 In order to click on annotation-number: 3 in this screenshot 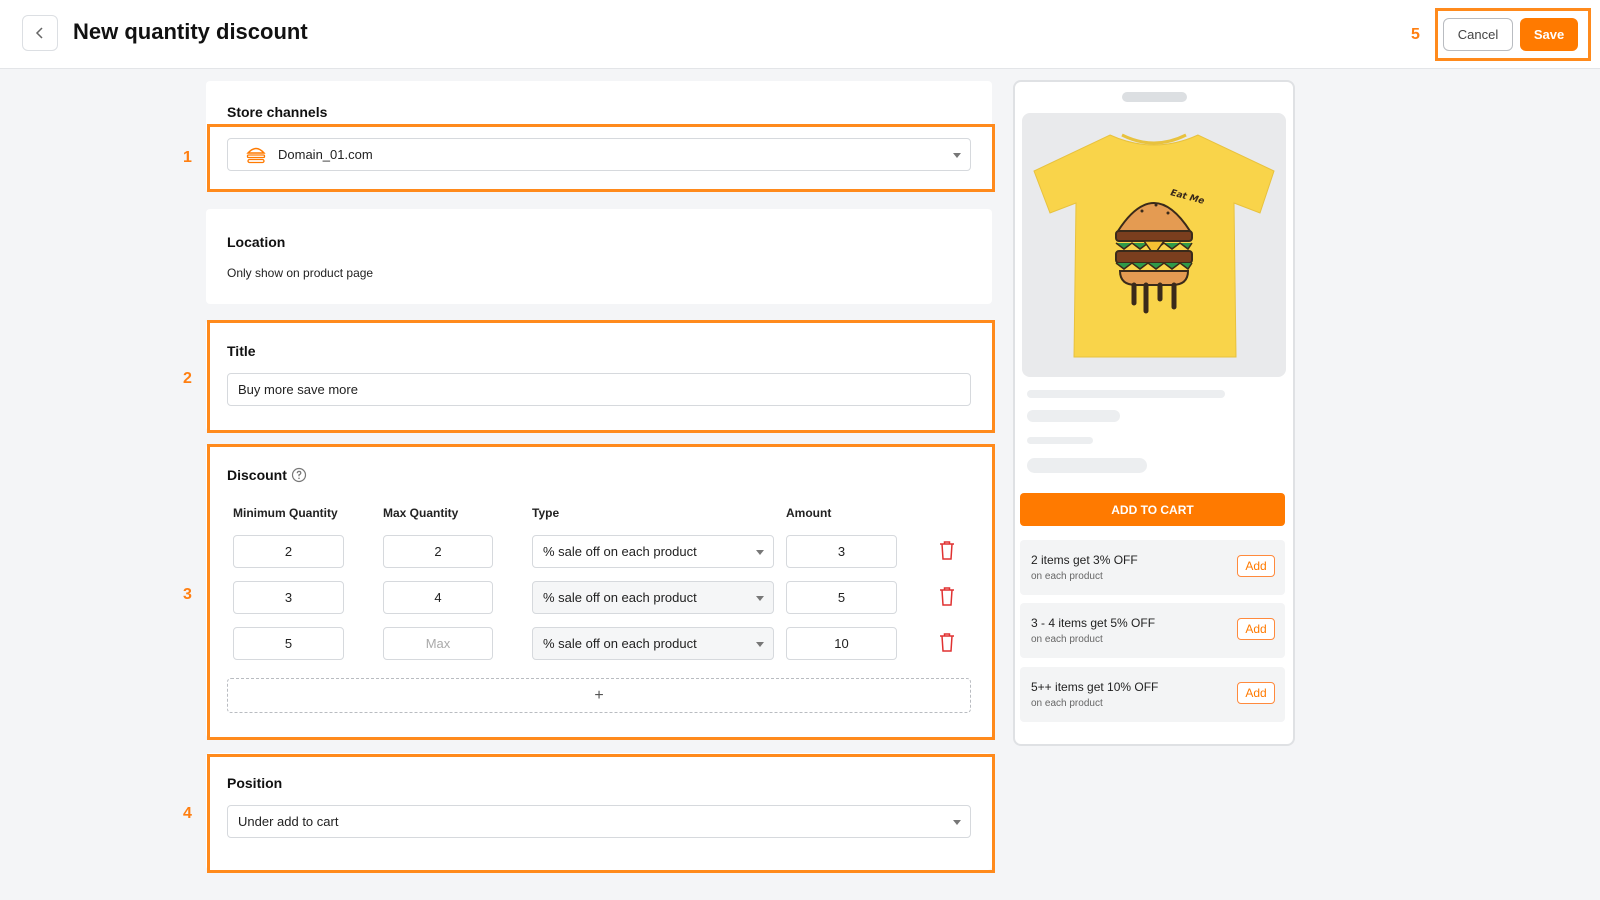, I will do `click(187, 594)`.